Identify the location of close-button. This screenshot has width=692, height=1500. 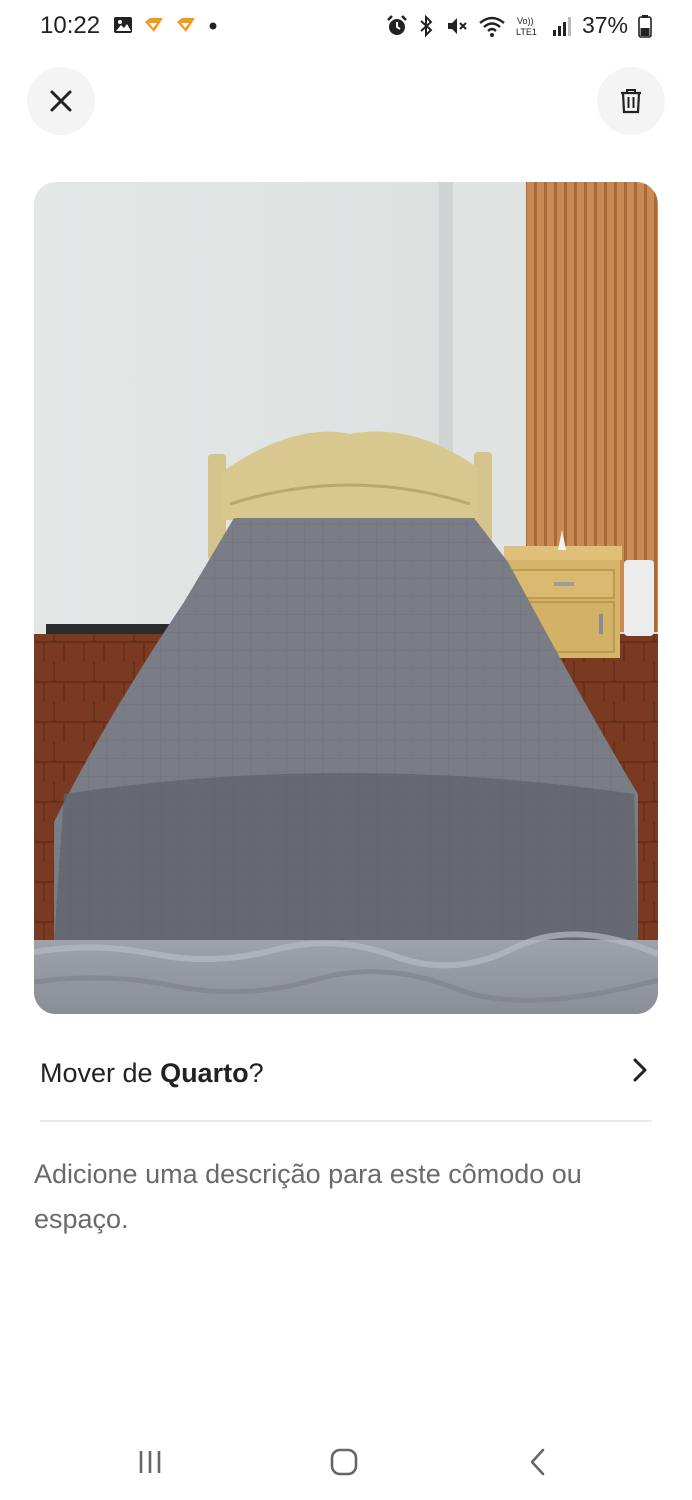
(61, 101).